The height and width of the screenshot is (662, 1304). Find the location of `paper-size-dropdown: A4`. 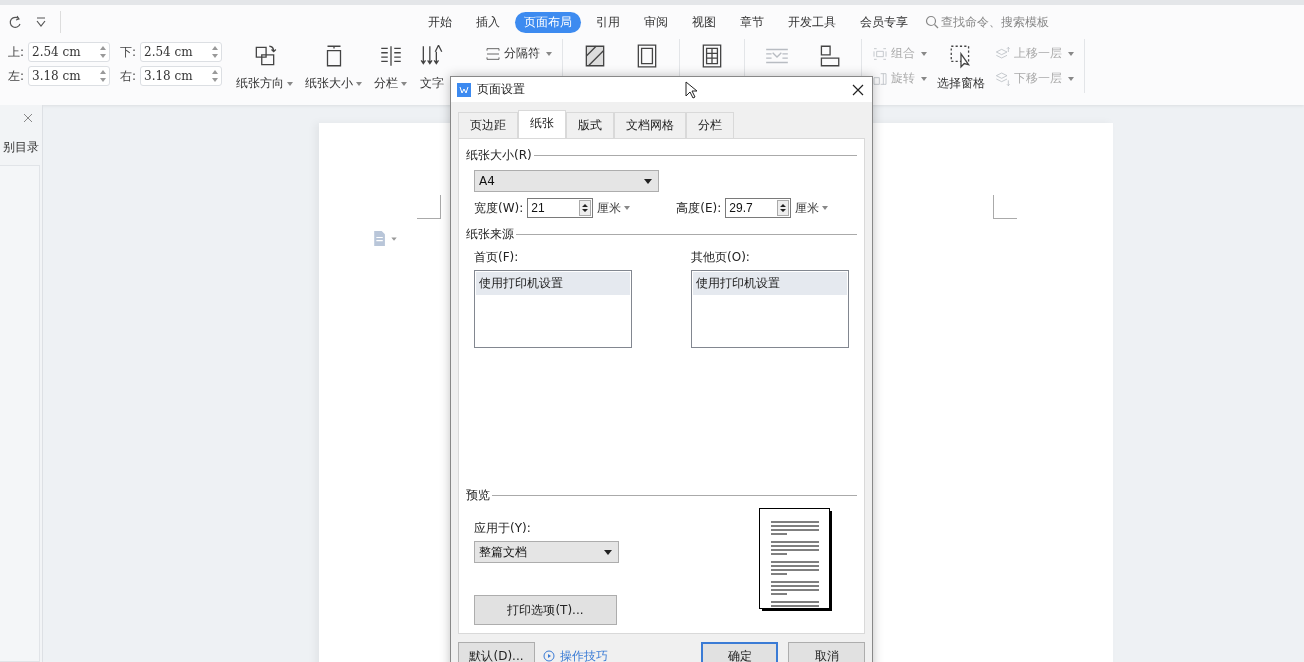

paper-size-dropdown: A4 is located at coordinates (566, 181).